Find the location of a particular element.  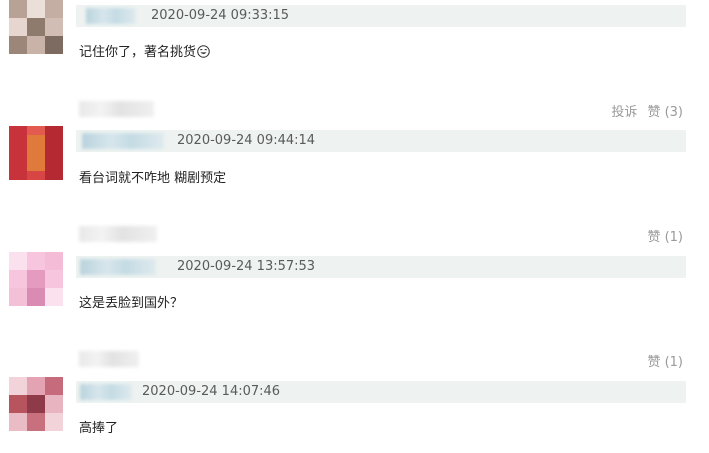

comment-actions: 投诉赞 (3) is located at coordinates (647, 113).